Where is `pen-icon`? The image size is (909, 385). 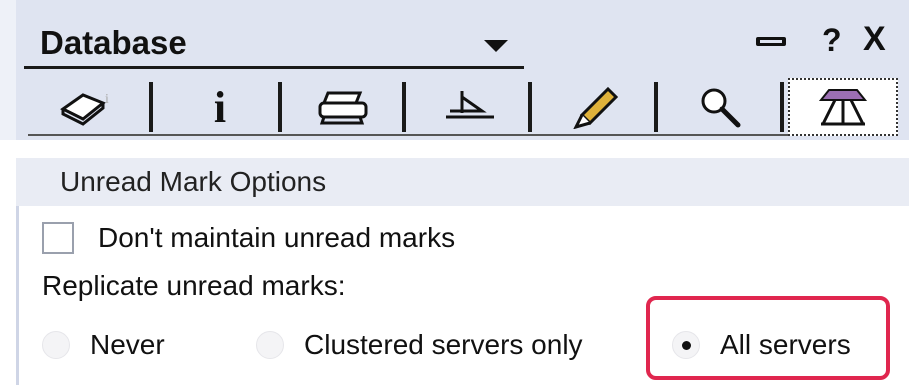 pen-icon is located at coordinates (596, 107).